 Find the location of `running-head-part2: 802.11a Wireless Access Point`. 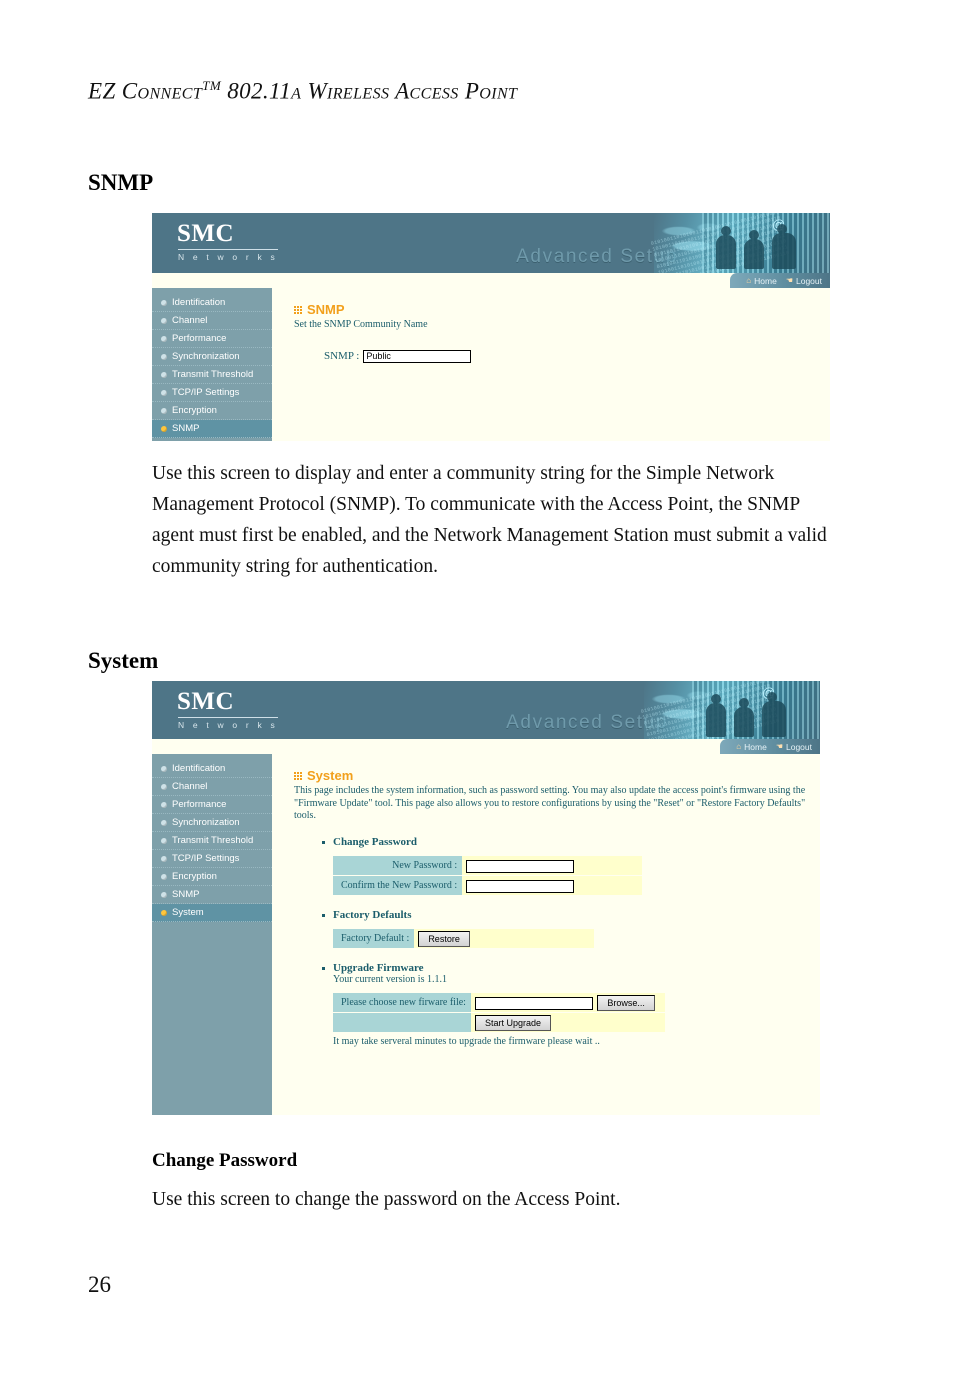

running-head-part2: 802.11a Wireless Access Point is located at coordinates (369, 91).